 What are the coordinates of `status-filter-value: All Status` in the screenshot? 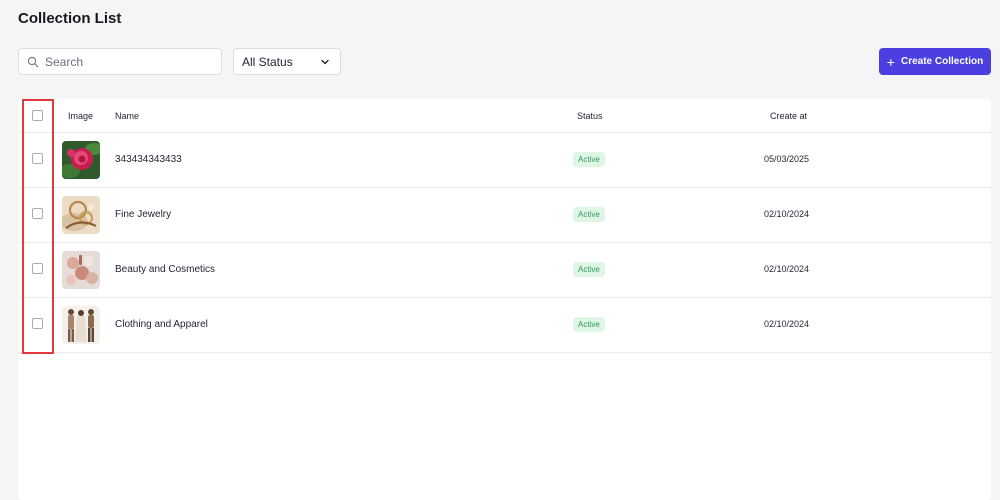 It's located at (267, 61).